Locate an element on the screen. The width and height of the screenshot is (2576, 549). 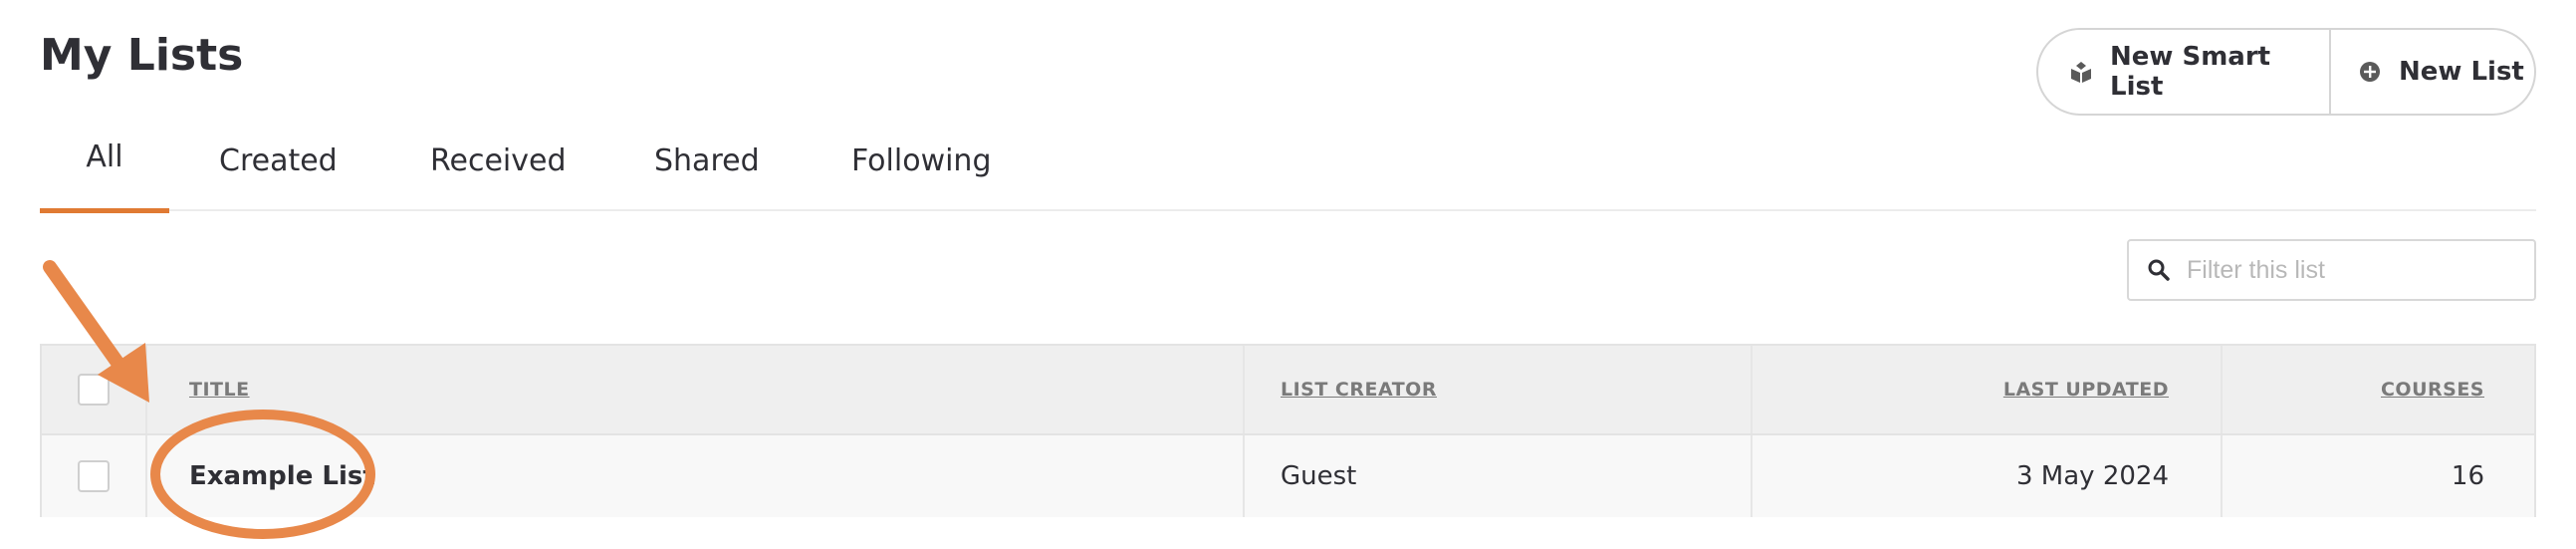
filter-input is located at coordinates (2360, 270).